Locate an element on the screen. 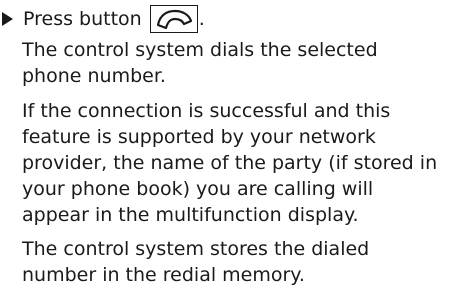  text-line: The control system dials the selected is located at coordinates (200, 50).